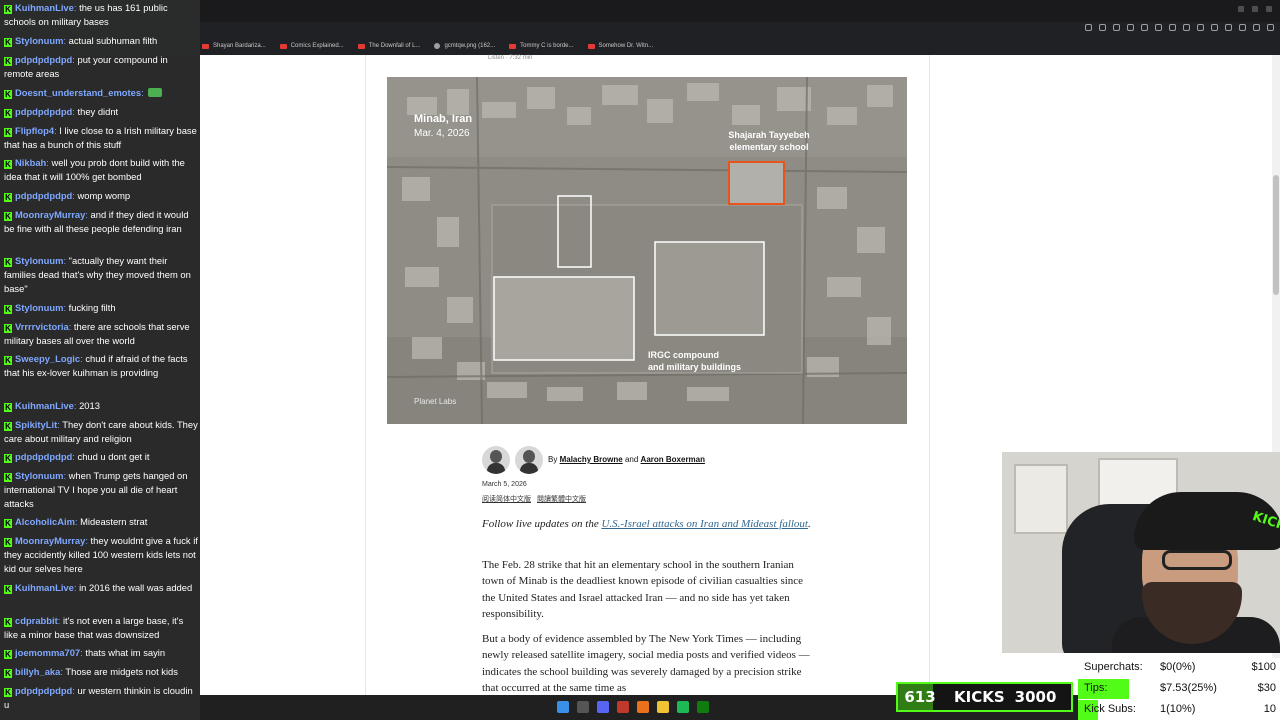 This screenshot has width=1280, height=720. What do you see at coordinates (643, 707) in the screenshot?
I see `browser-icon` at bounding box center [643, 707].